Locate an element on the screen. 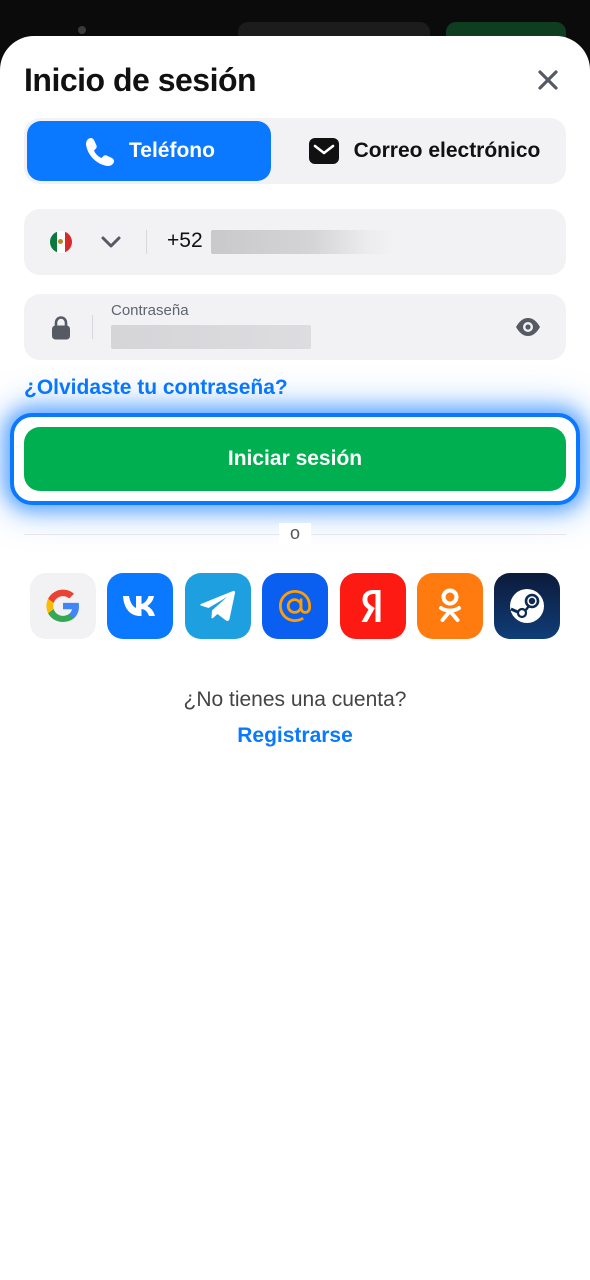  lock-icon is located at coordinates (61, 328).